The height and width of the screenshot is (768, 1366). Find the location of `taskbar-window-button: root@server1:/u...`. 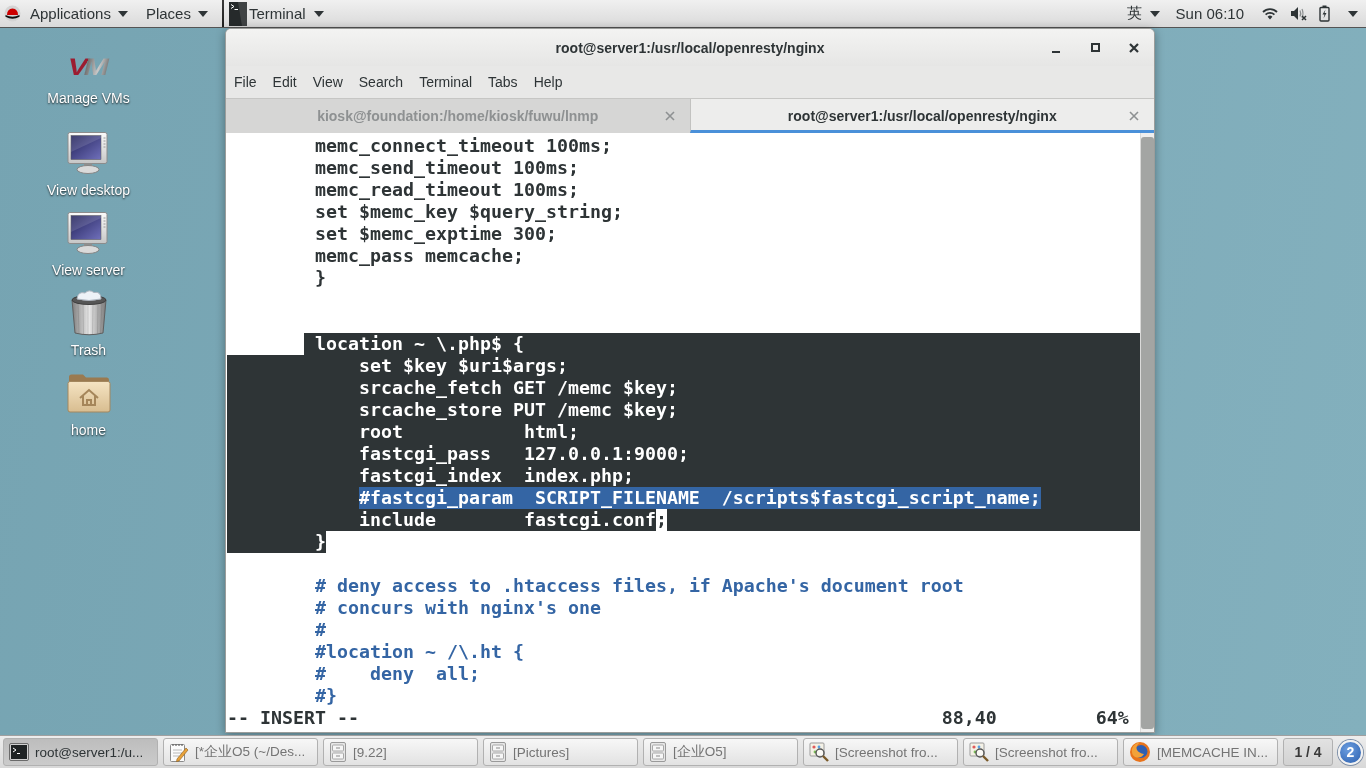

taskbar-window-button: root@server1:/u... is located at coordinates (80, 752).